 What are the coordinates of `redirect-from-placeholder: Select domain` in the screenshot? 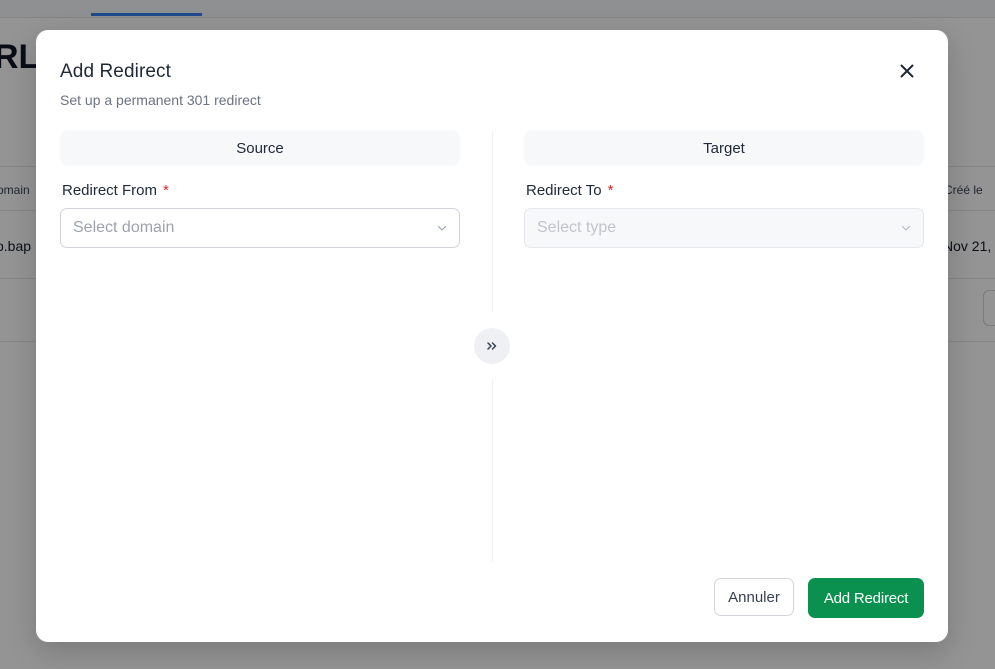 It's located at (124, 227).